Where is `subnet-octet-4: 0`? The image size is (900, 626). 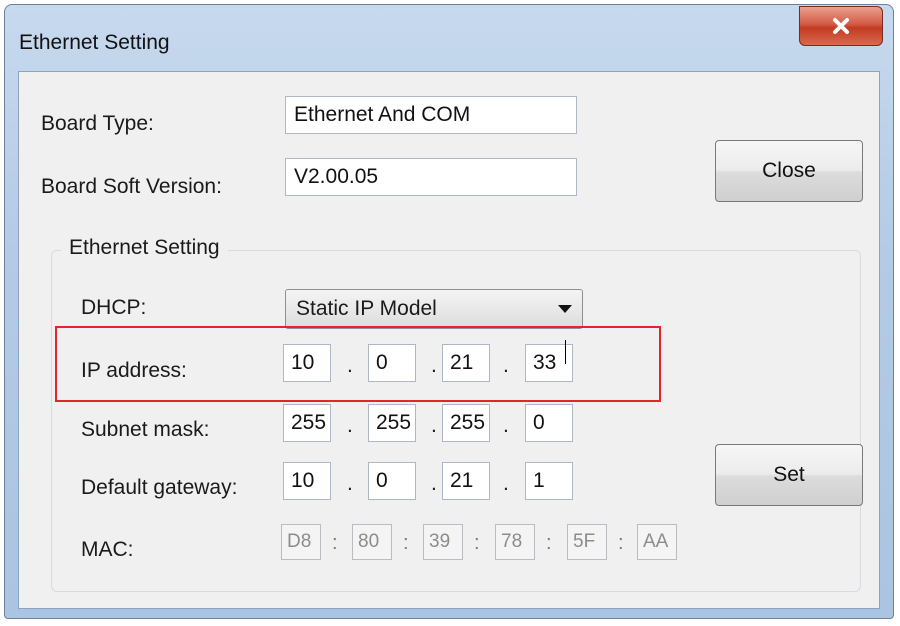 subnet-octet-4: 0 is located at coordinates (549, 423).